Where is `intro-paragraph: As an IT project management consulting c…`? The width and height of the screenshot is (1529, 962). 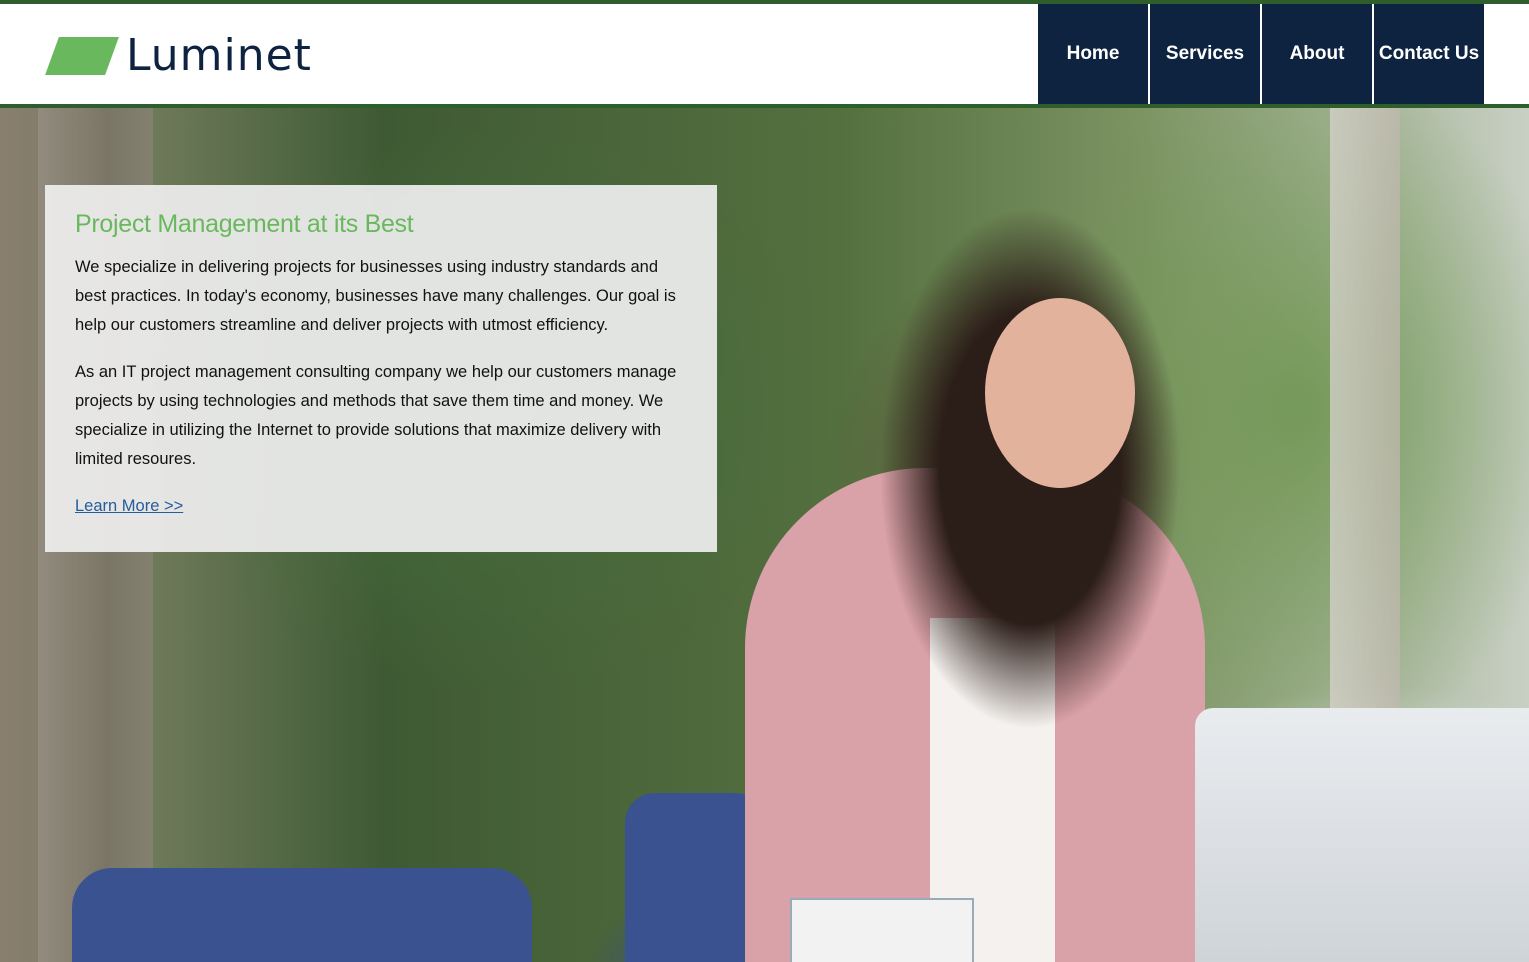
intro-paragraph: As an IT project management consulting c… is located at coordinates (376, 415).